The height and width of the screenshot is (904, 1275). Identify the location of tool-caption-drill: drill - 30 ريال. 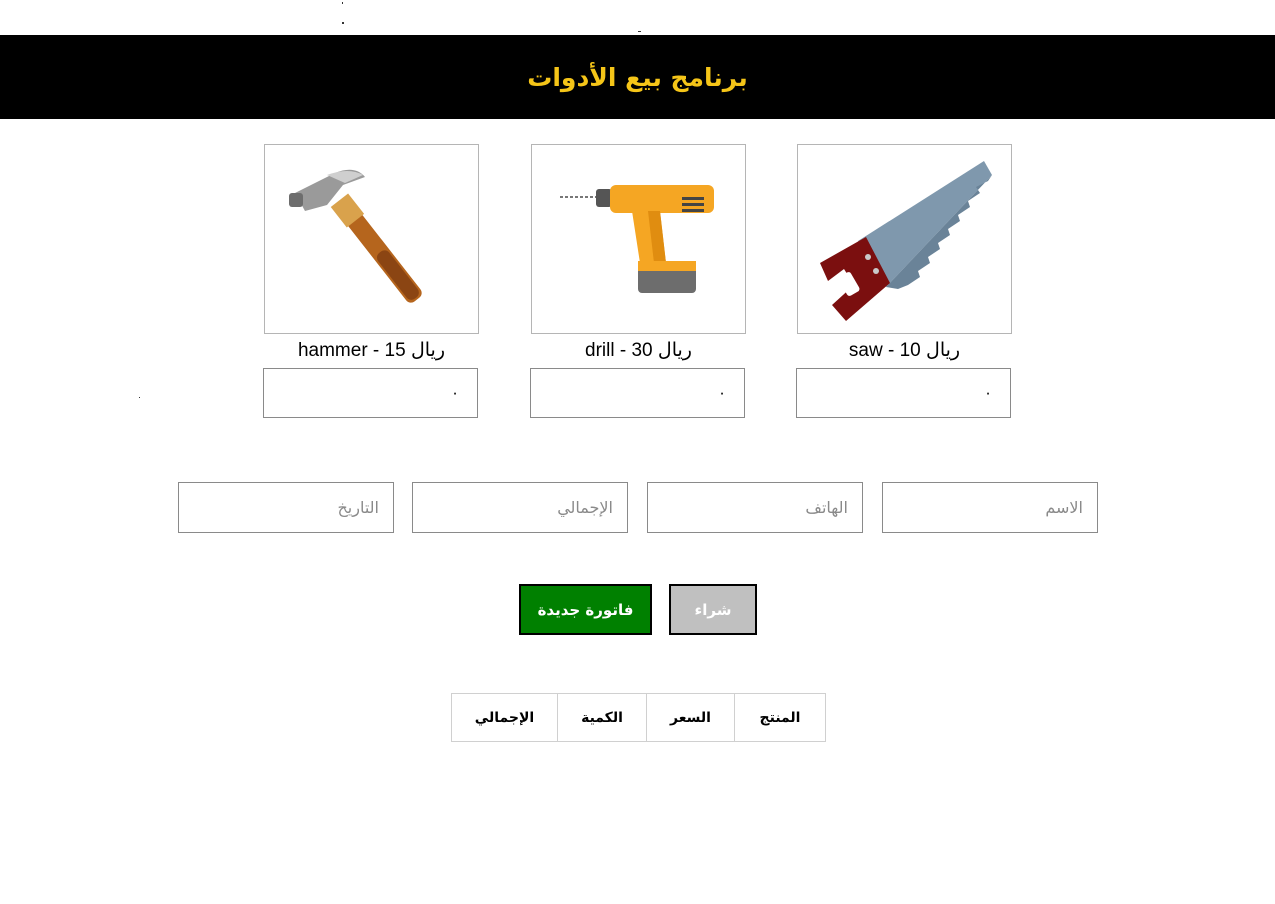
(638, 350).